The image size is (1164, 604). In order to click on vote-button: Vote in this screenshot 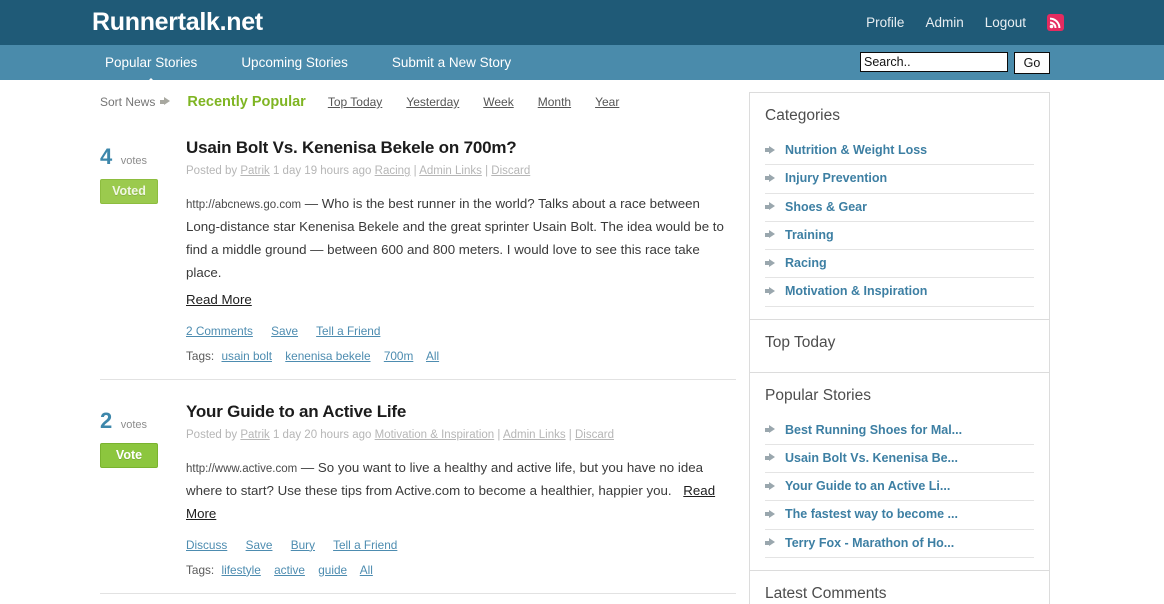, I will do `click(129, 455)`.